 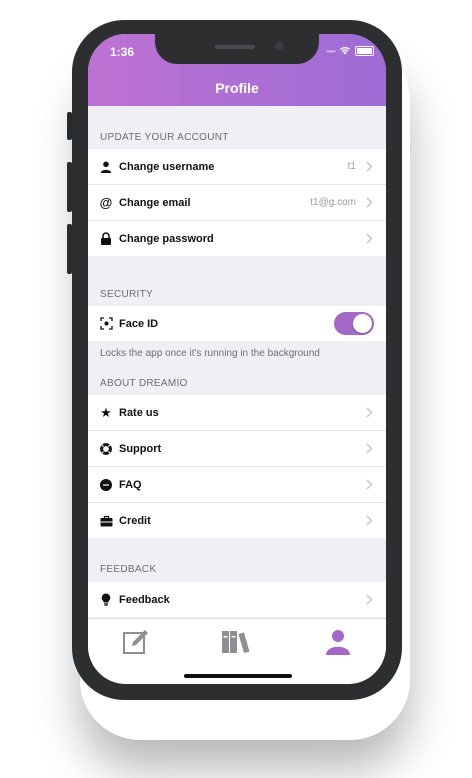 I want to click on change-email-label: Change email, so click(x=155, y=202).